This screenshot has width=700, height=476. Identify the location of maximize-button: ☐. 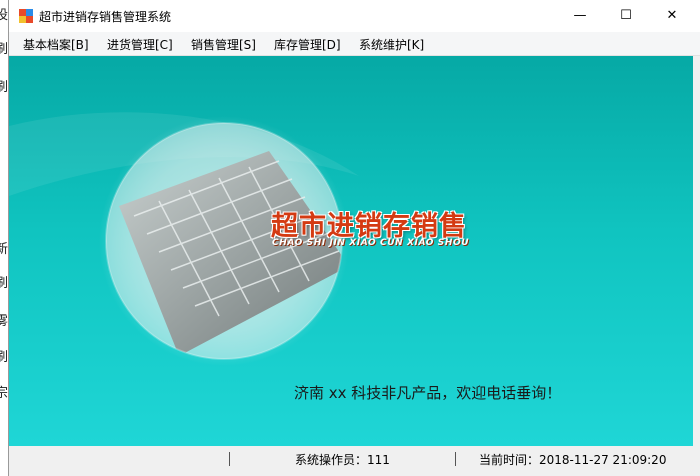
(626, 16).